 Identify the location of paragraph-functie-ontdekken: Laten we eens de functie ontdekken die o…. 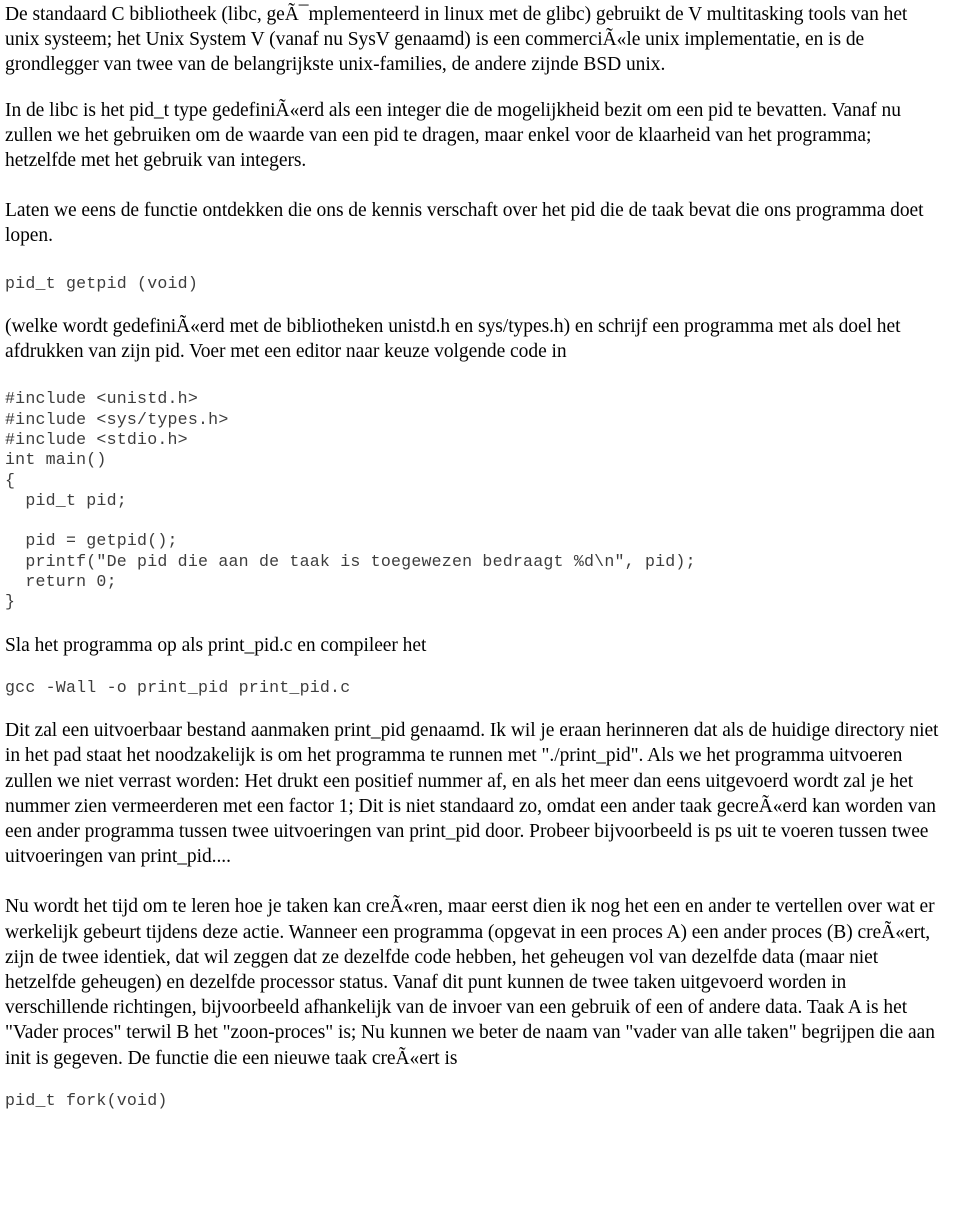
(464, 223).